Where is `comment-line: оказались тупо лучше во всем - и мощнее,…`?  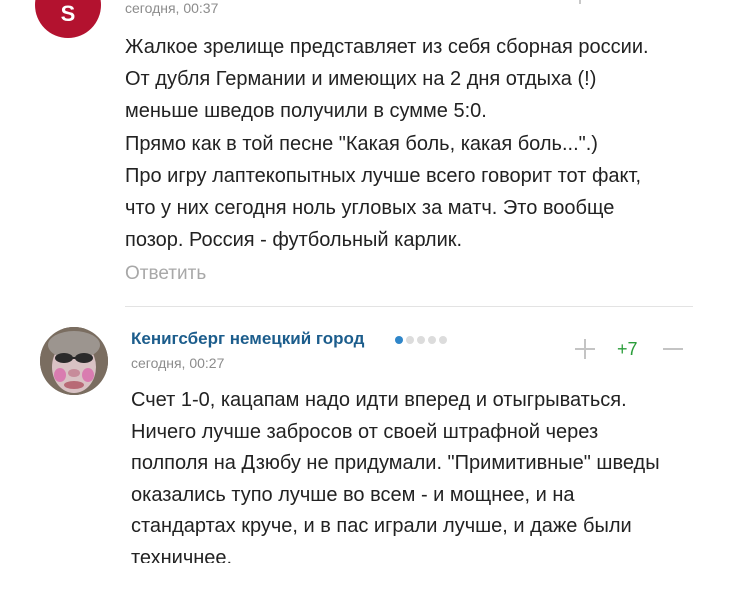
comment-line: оказались тупо лучше во всем - и мощнее,… is located at coordinates (353, 494).